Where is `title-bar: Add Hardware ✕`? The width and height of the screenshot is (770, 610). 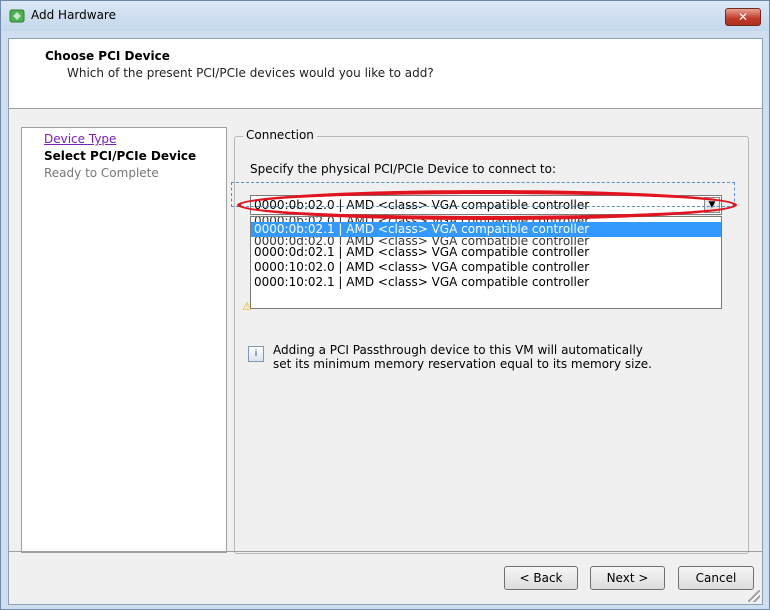
title-bar: Add Hardware ✕ is located at coordinates (385, 16).